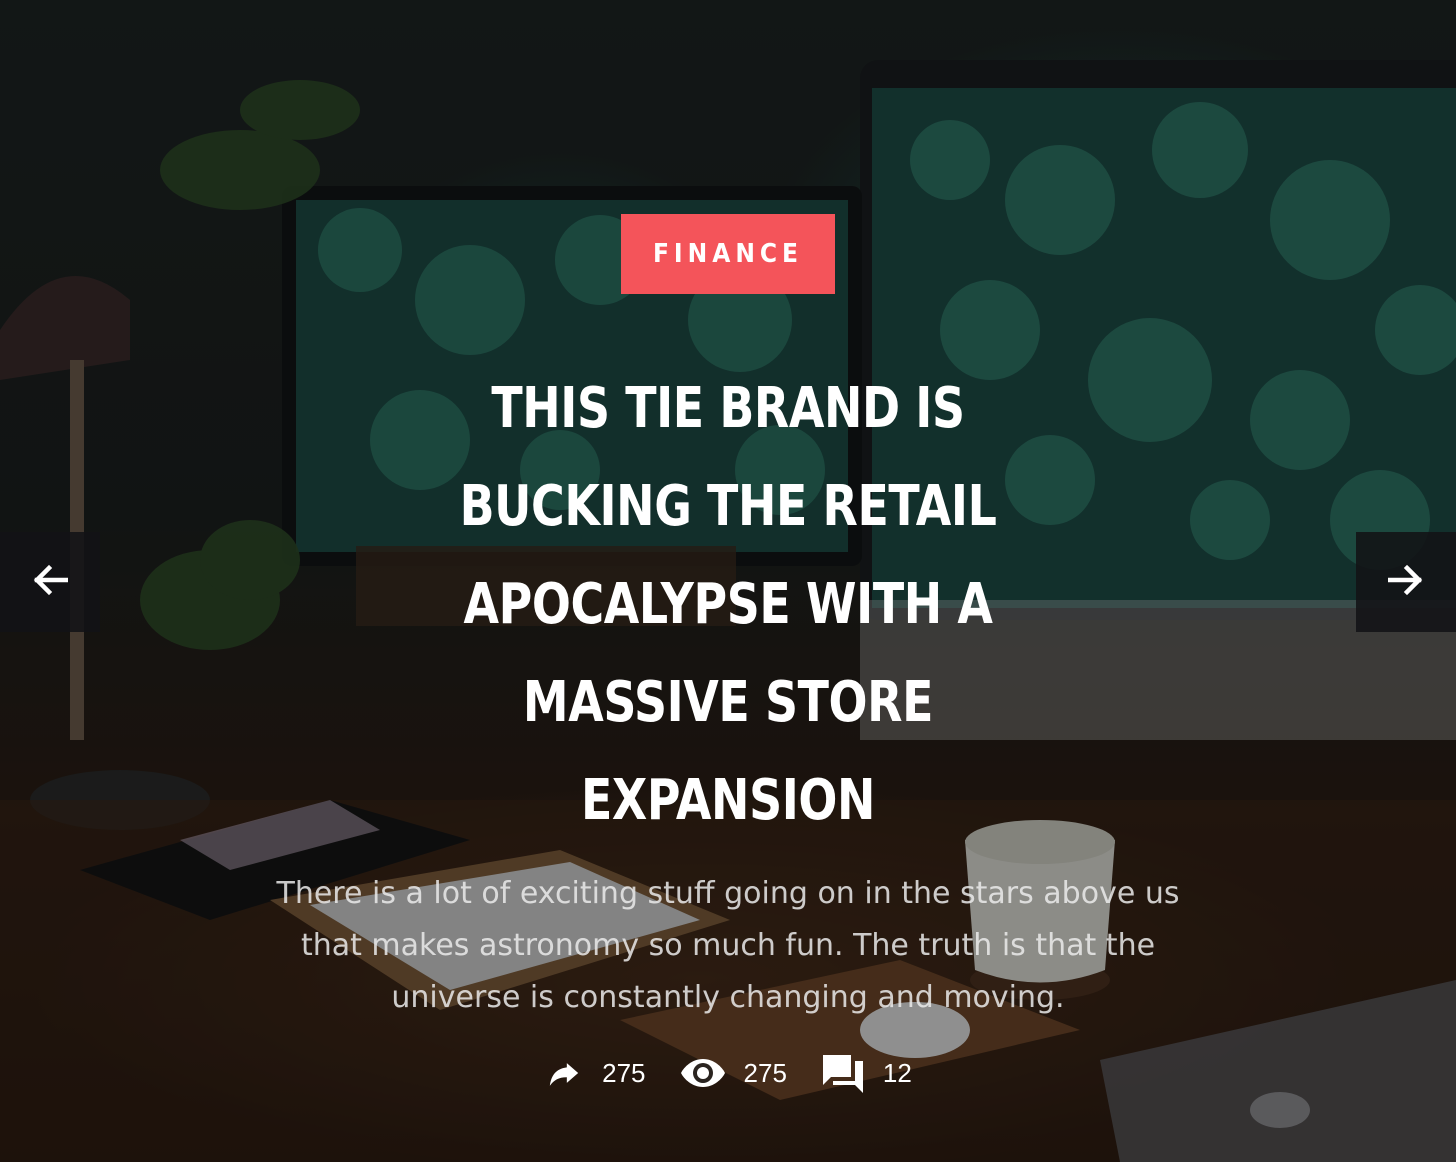 This screenshot has height=1162, width=1456. I want to click on share-count: 275, so click(595, 1073).